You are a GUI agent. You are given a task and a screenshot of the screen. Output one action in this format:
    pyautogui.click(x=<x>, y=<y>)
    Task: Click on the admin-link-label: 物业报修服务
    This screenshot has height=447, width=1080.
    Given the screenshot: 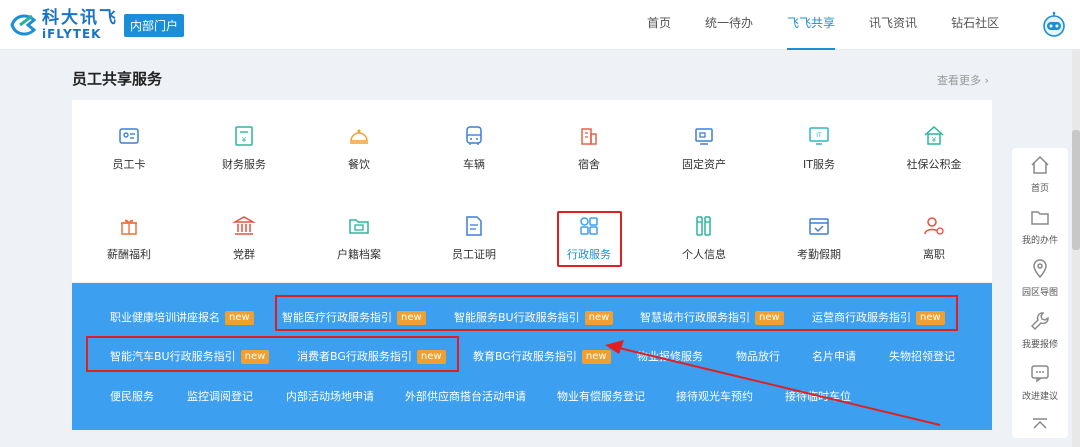 What is the action you would take?
    pyautogui.click(x=670, y=356)
    